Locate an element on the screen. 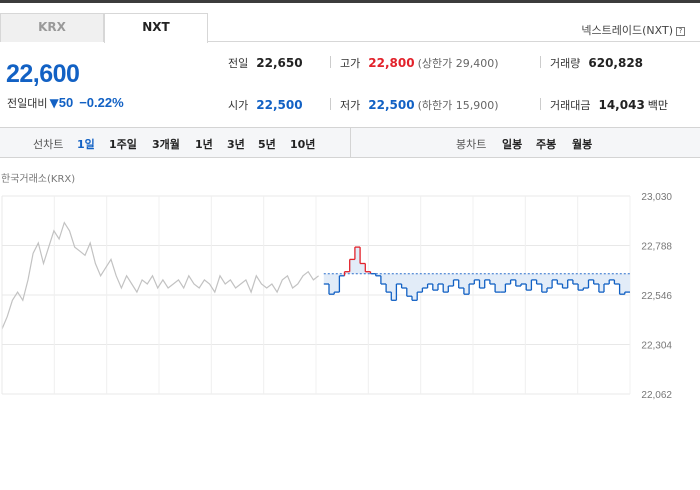 Image resolution: width=700 pixels, height=490 pixels. upper-limit: (상한가 29,400) is located at coordinates (458, 63).